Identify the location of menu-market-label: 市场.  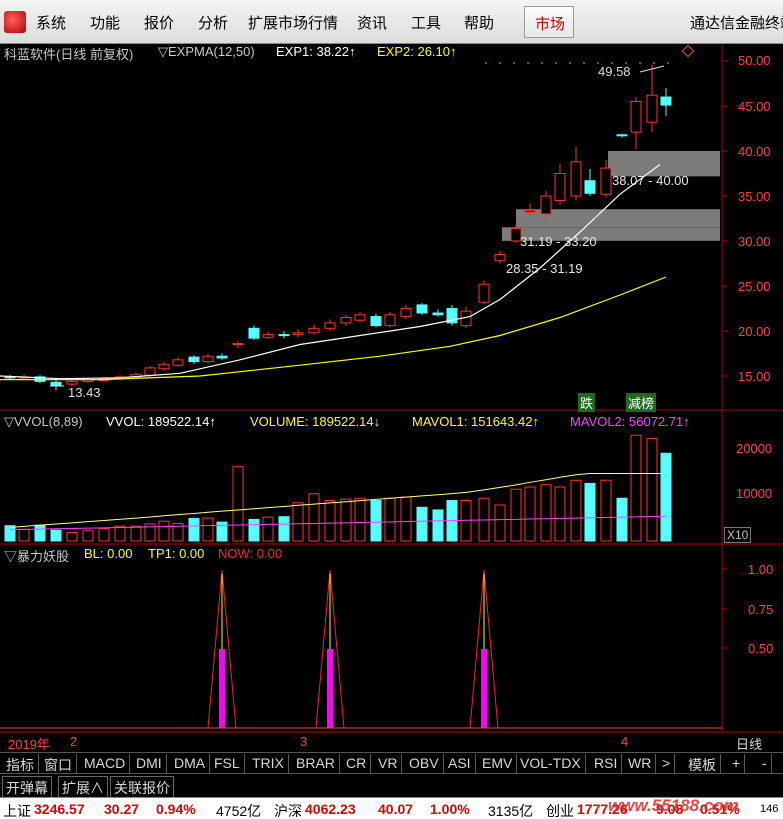
(550, 24).